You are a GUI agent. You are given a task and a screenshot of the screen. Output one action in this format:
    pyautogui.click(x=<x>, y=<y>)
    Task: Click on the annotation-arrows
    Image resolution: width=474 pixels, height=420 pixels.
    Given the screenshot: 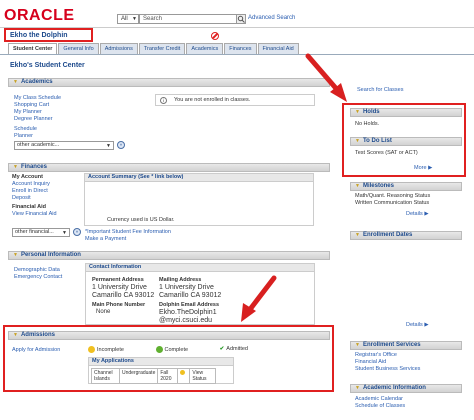 What is the action you would take?
    pyautogui.click(x=294, y=187)
    